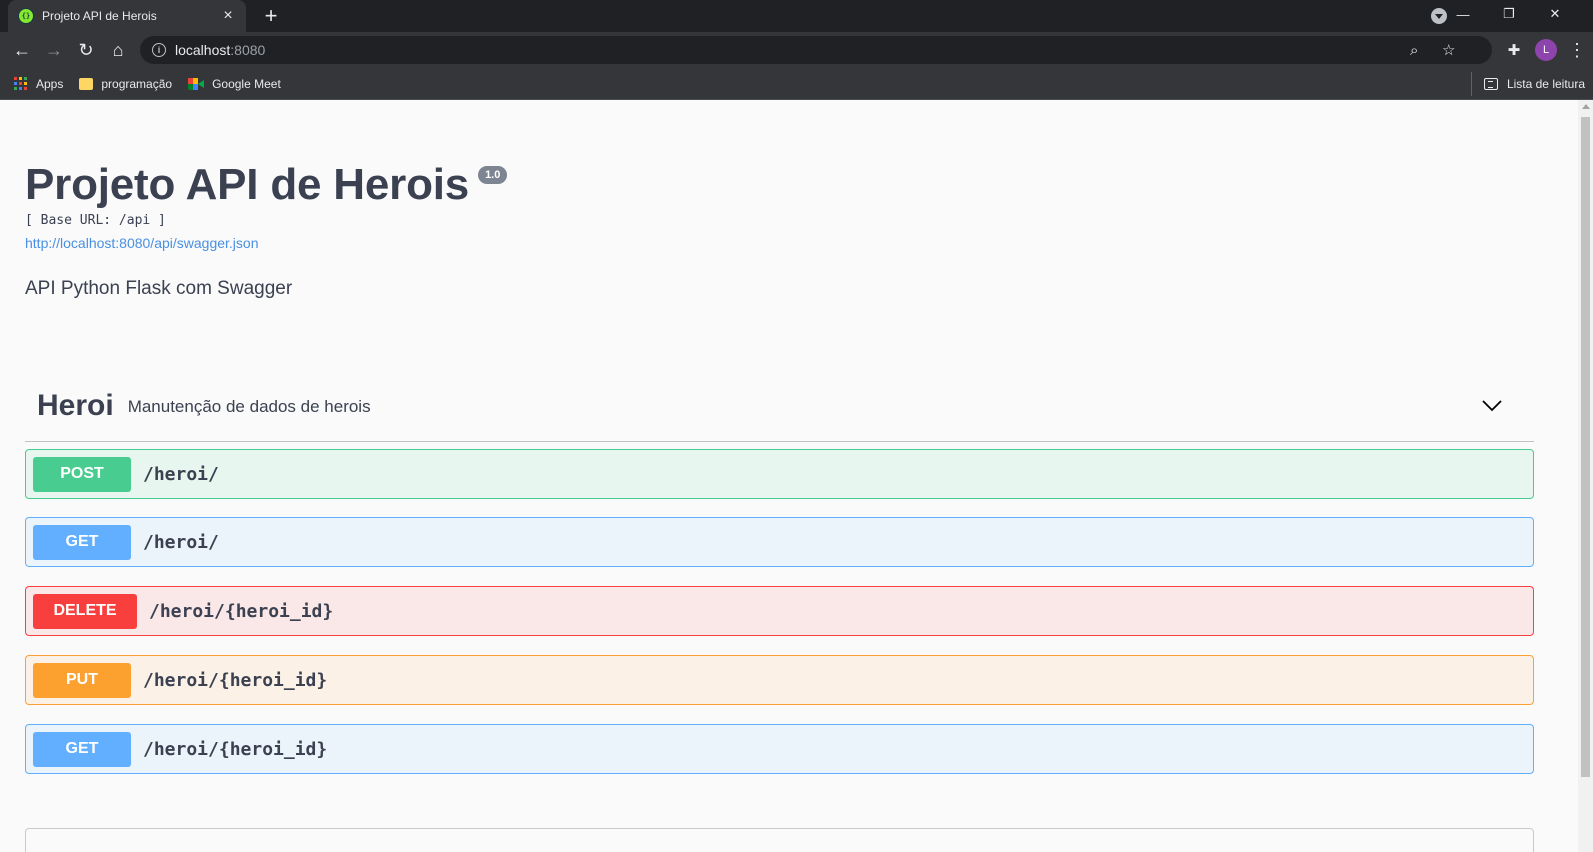 This screenshot has width=1593, height=852. What do you see at coordinates (82, 680) in the screenshot?
I see `method-badge: PUT` at bounding box center [82, 680].